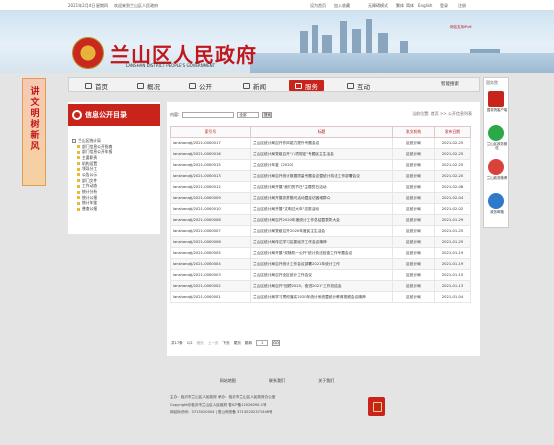  Describe the element at coordinates (321, 220) in the screenshot. I see `title-link: 兰山区统计局召开2020年度统计工作总结暨表彰大会` at that location.